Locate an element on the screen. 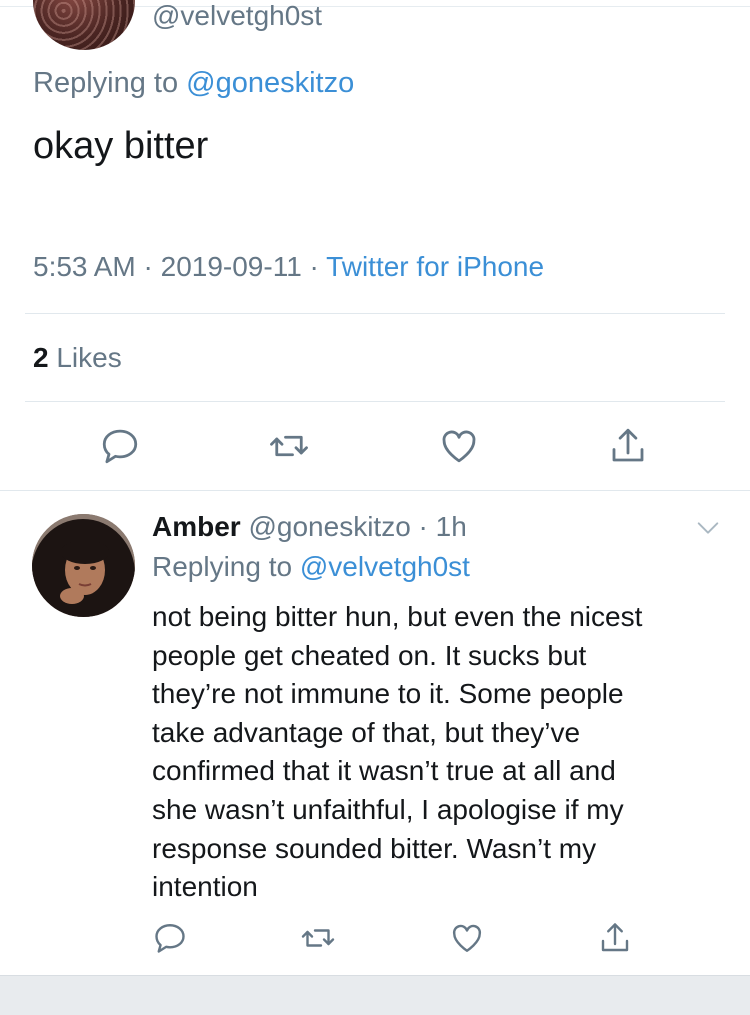 Image resolution: width=750 pixels, height=1015 pixels. reply-header: Amber @goneskitzo · 1h is located at coordinates (309, 527).